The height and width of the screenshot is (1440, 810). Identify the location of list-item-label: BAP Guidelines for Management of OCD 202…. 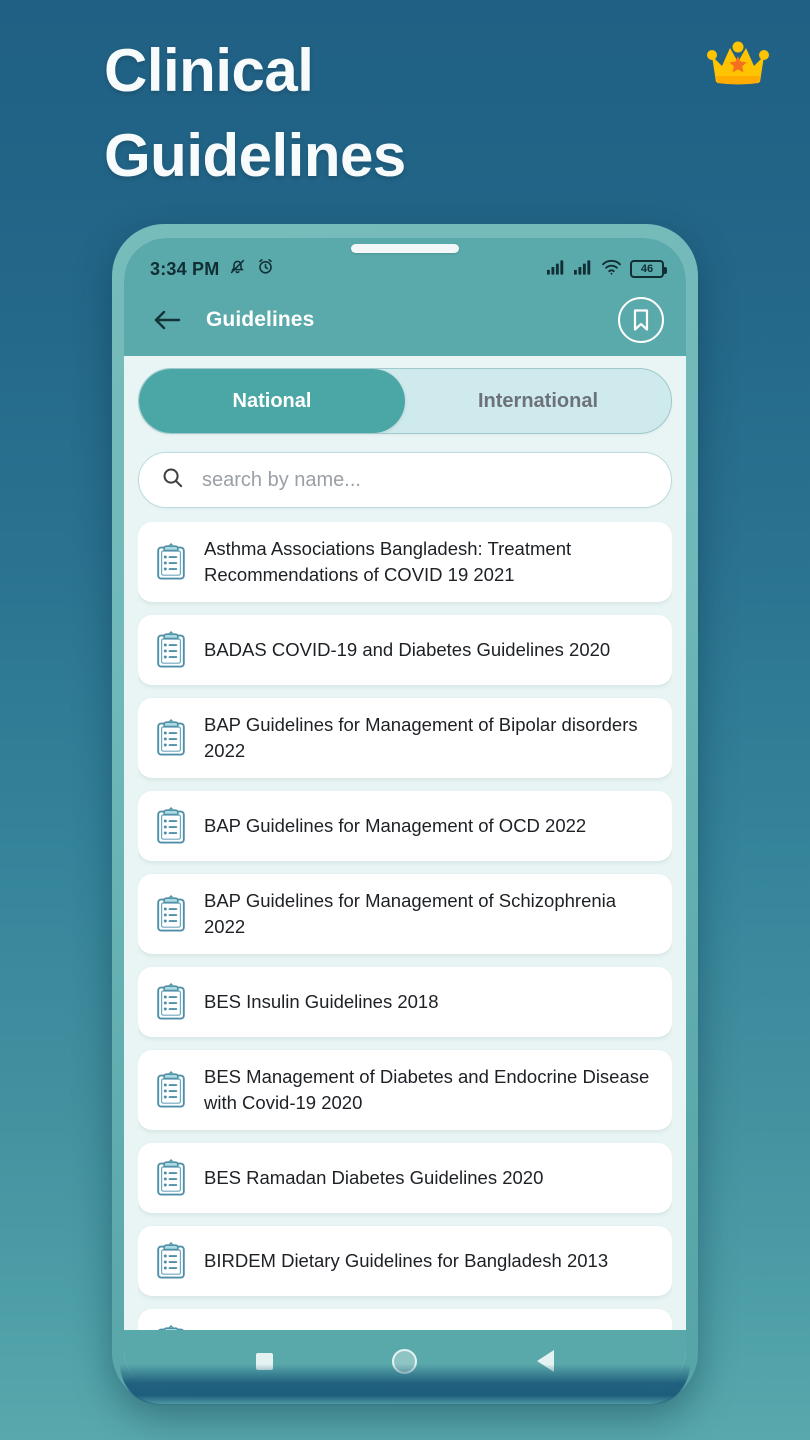
(395, 825).